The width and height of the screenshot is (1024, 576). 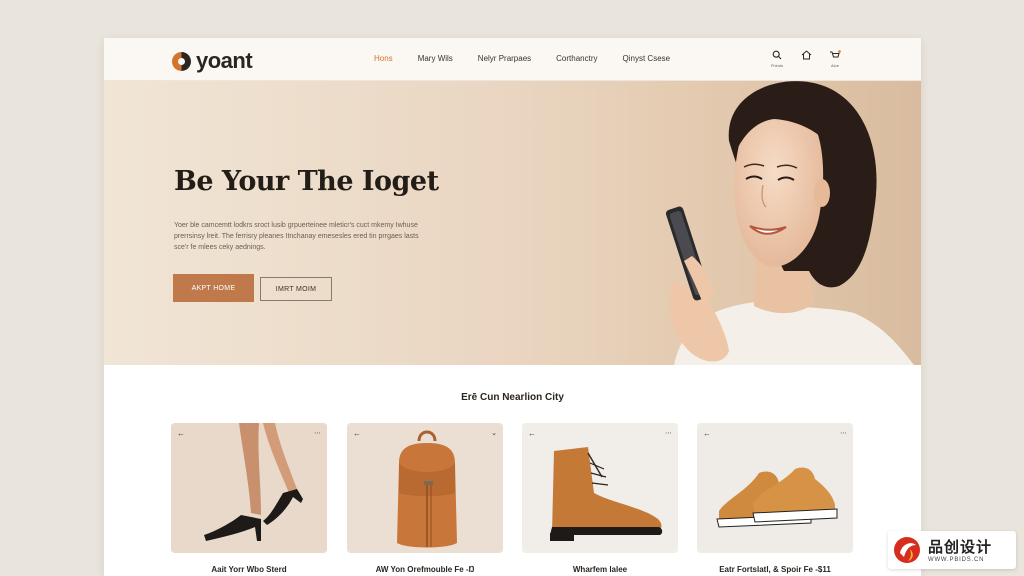 What do you see at coordinates (249, 569) in the screenshot?
I see `product-name-1: Aait Yorr Wbo Sterd` at bounding box center [249, 569].